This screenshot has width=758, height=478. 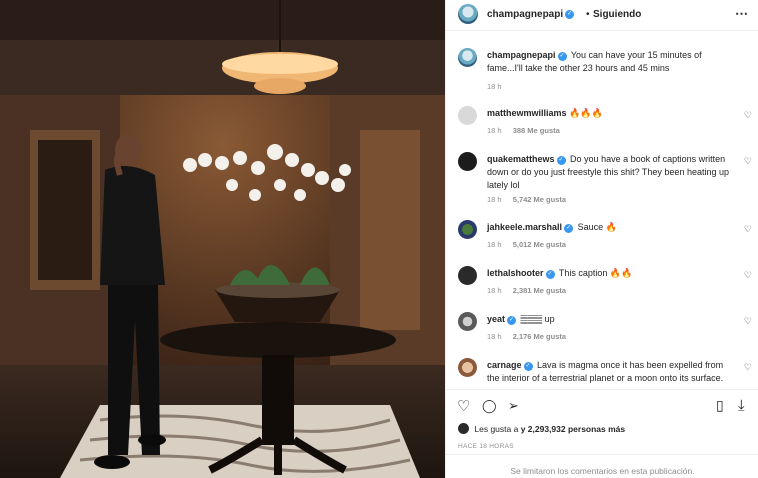 I want to click on comment-username: jahkeele.marshall, so click(x=524, y=227).